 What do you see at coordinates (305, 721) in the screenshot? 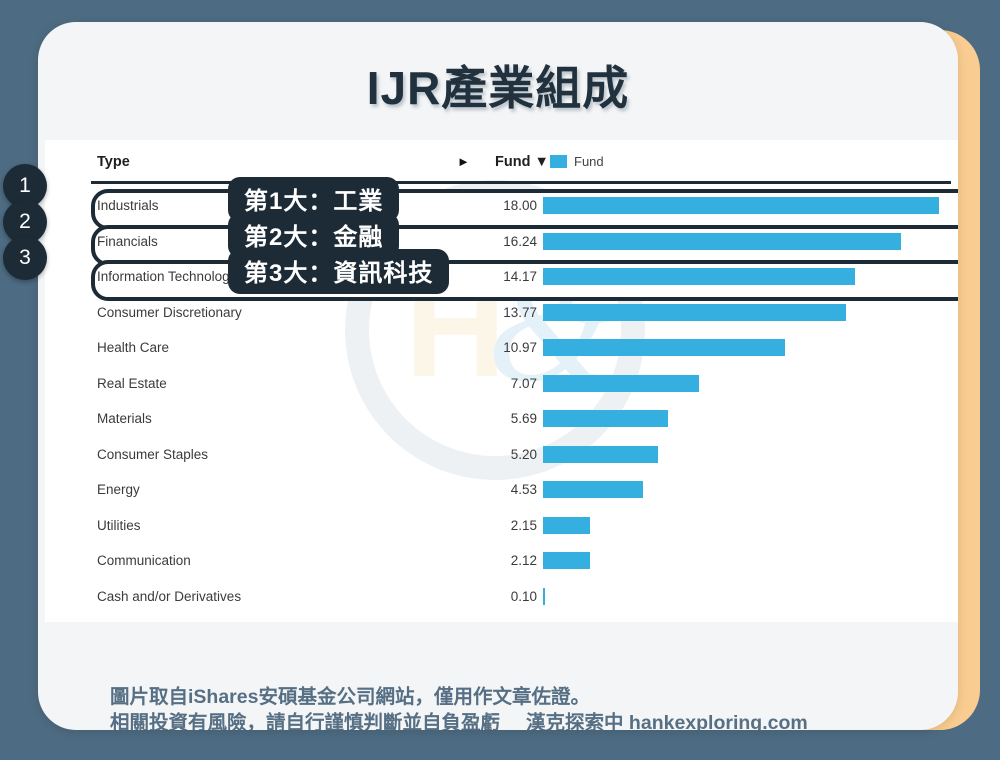
I see `footer-disclaimer: 相關投資有風險，請自行謹慎判斷並自負盈虧` at bounding box center [305, 721].